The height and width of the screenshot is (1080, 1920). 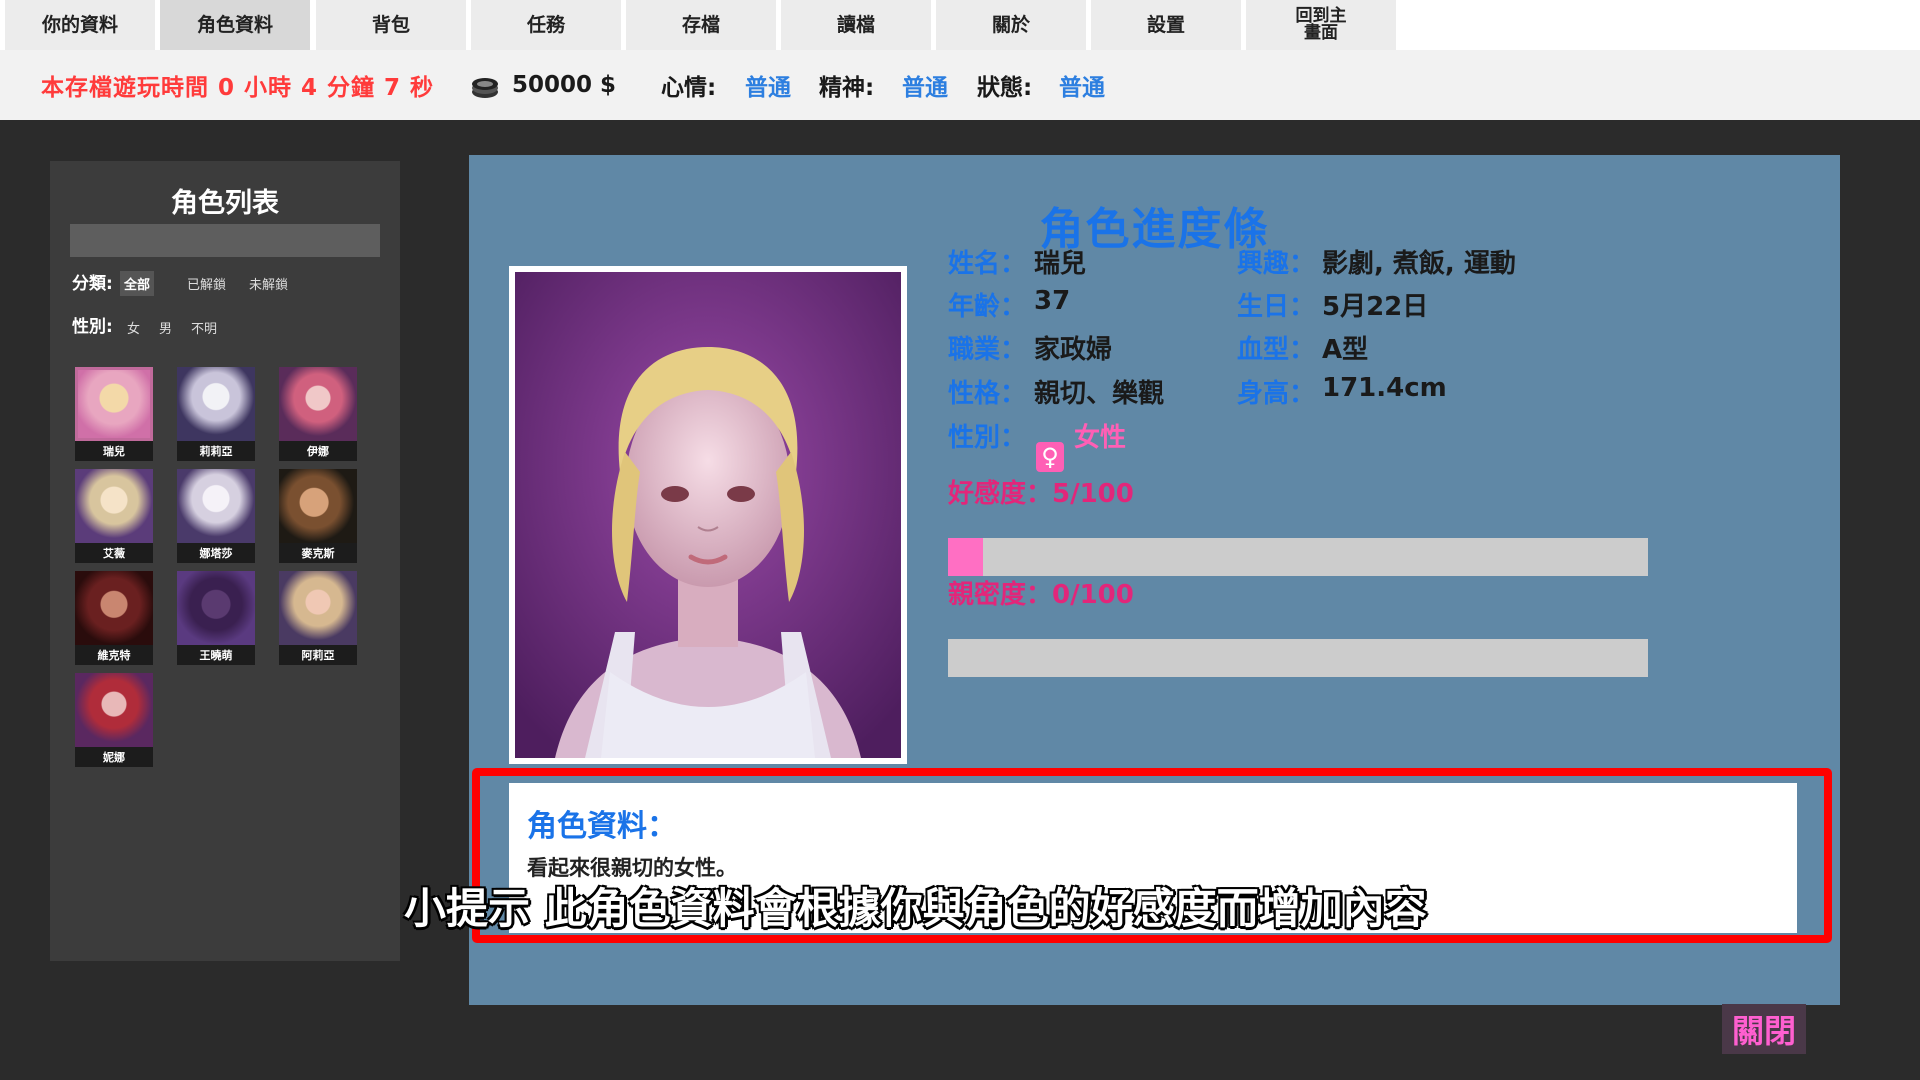 I want to click on tab-main-menu: 回到主 畫面, so click(x=1321, y=25).